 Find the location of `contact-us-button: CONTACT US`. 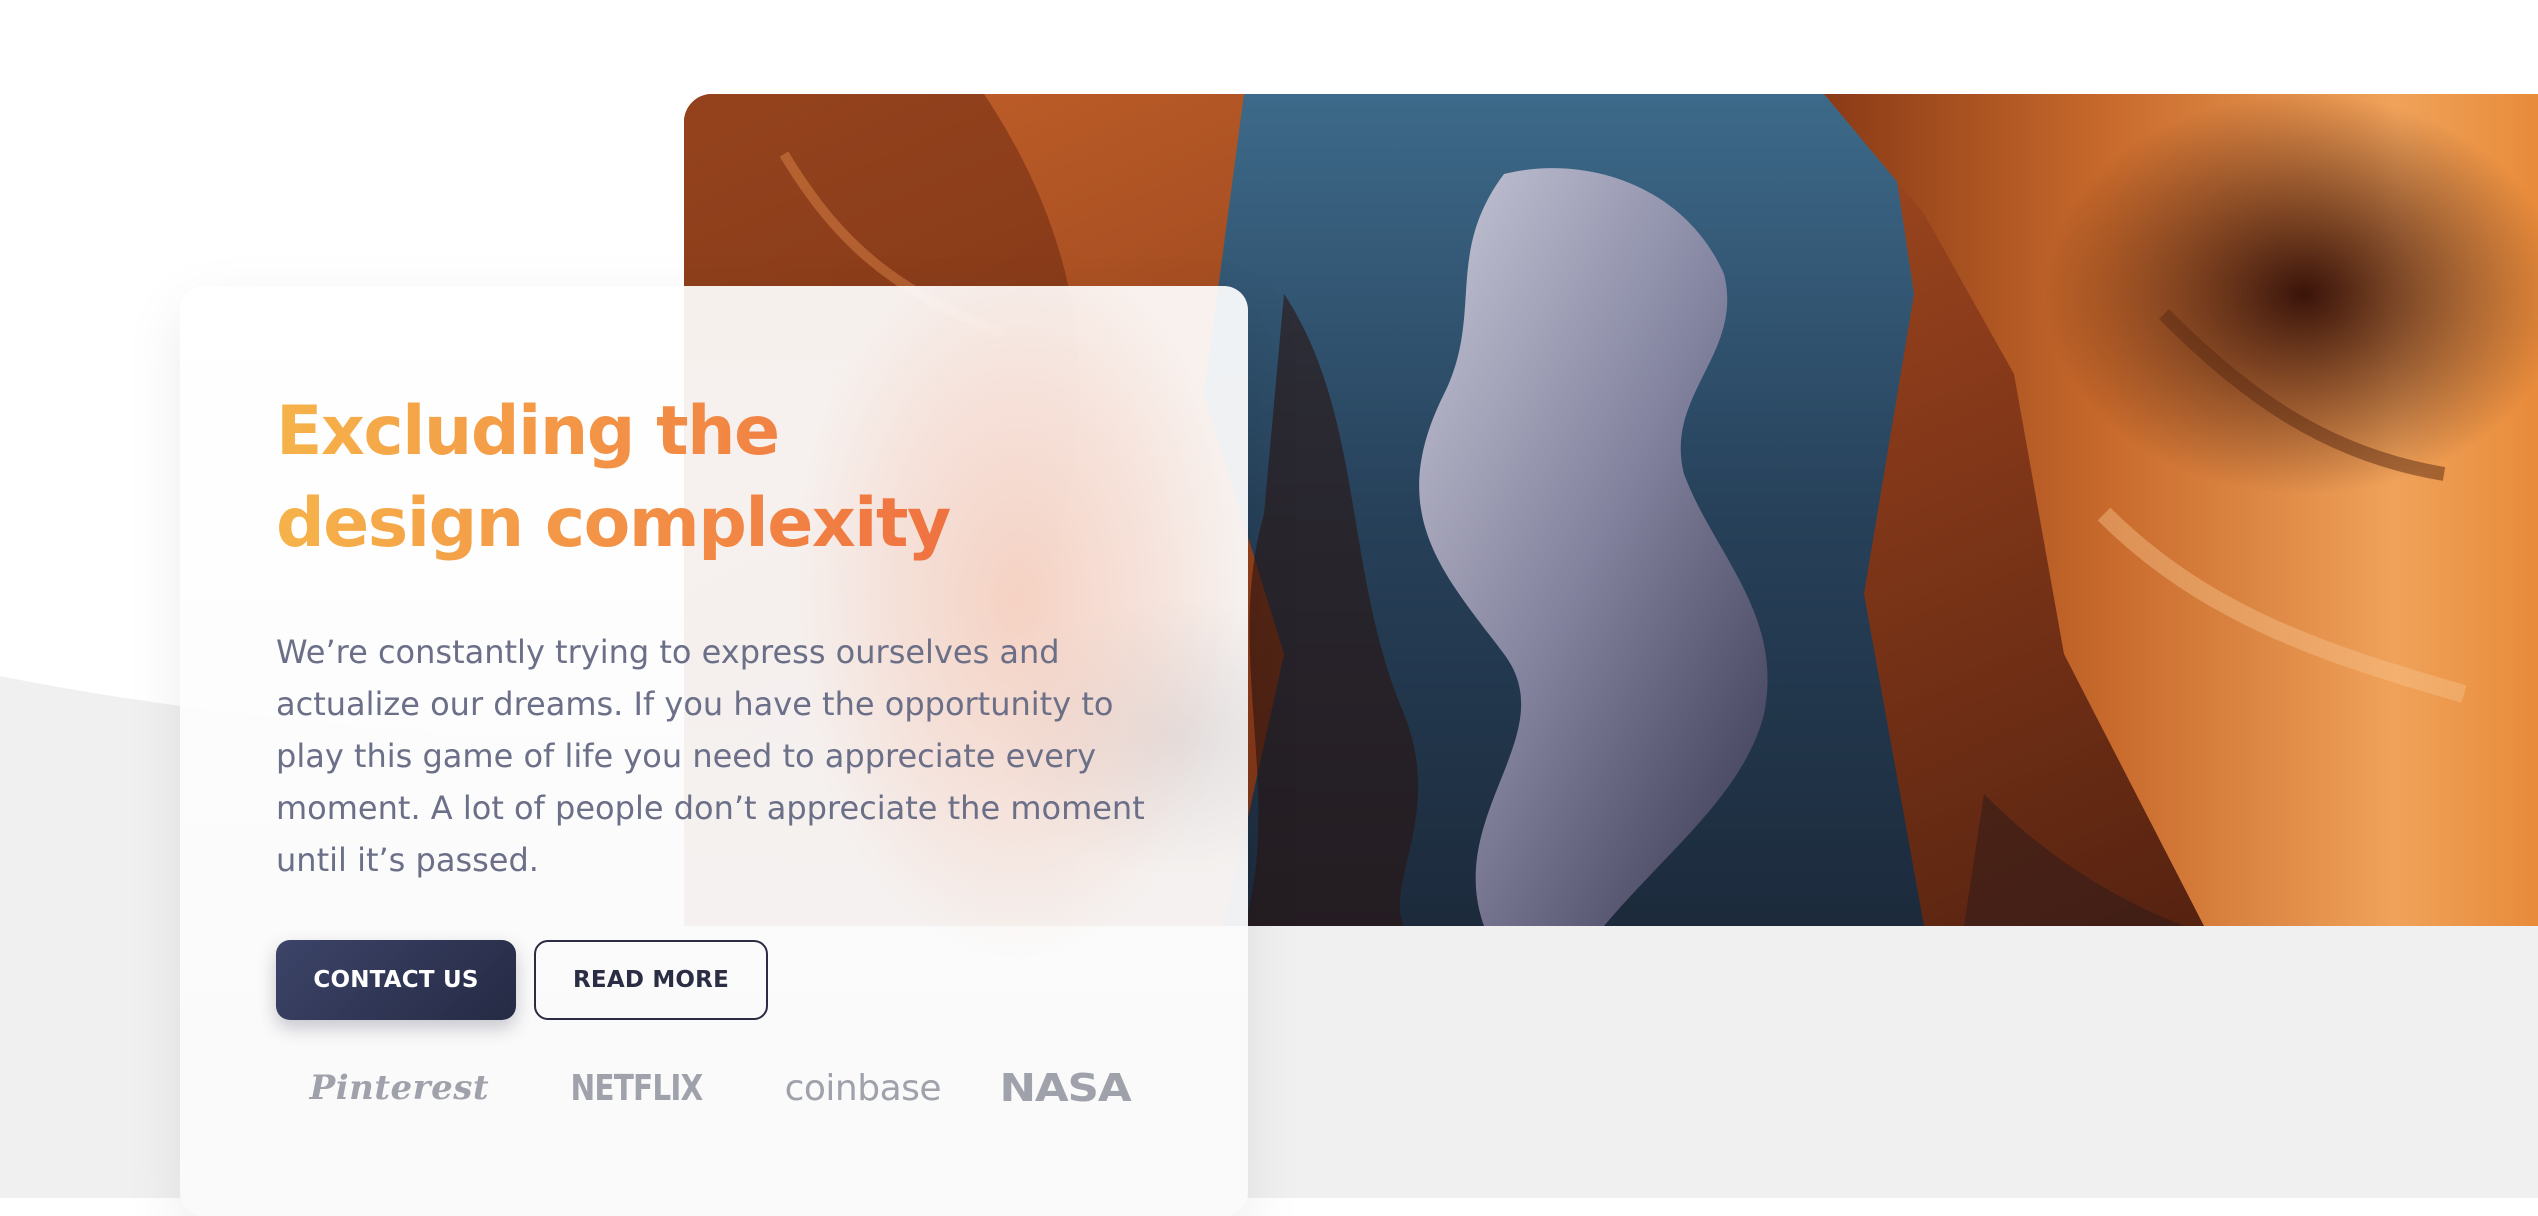

contact-us-button: CONTACT US is located at coordinates (396, 980).